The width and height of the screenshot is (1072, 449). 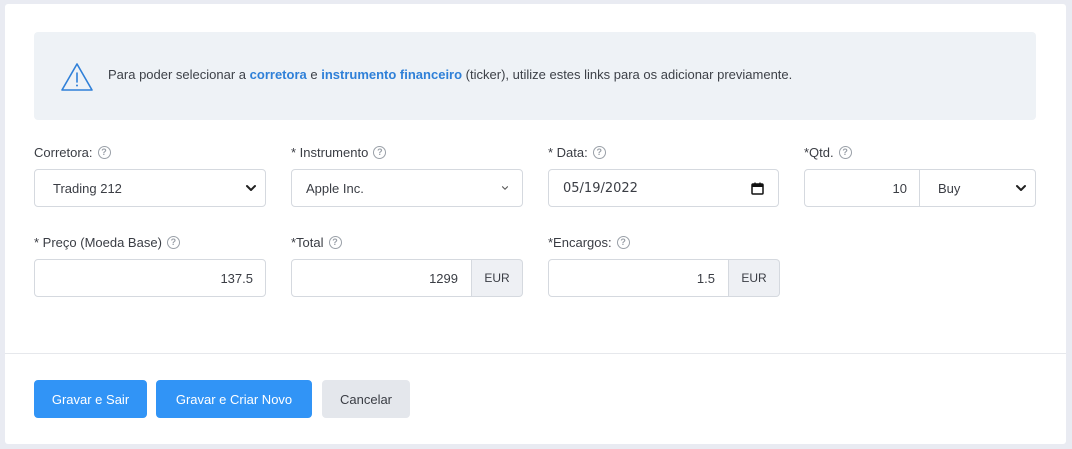 What do you see at coordinates (757, 188) in the screenshot?
I see `calendar-icon` at bounding box center [757, 188].